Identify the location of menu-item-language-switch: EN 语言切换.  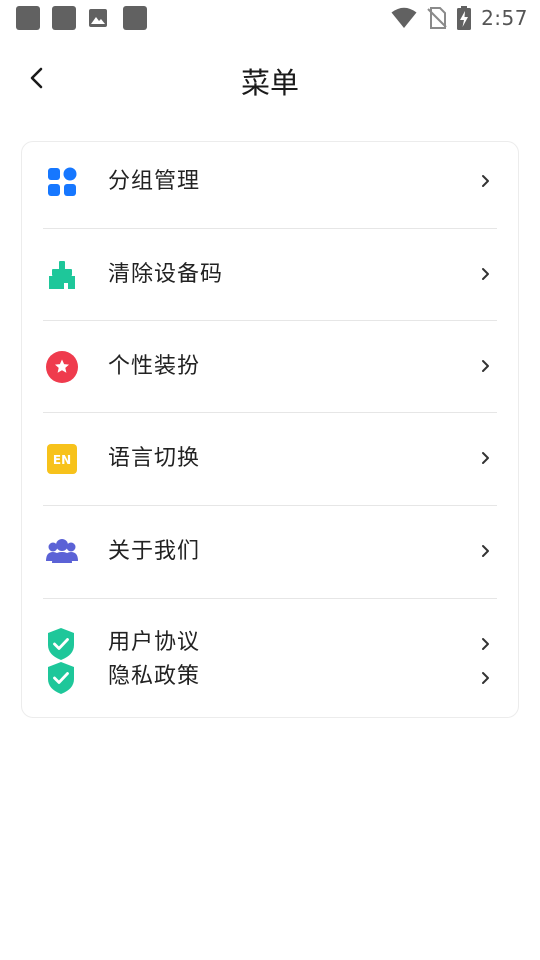
(270, 459).